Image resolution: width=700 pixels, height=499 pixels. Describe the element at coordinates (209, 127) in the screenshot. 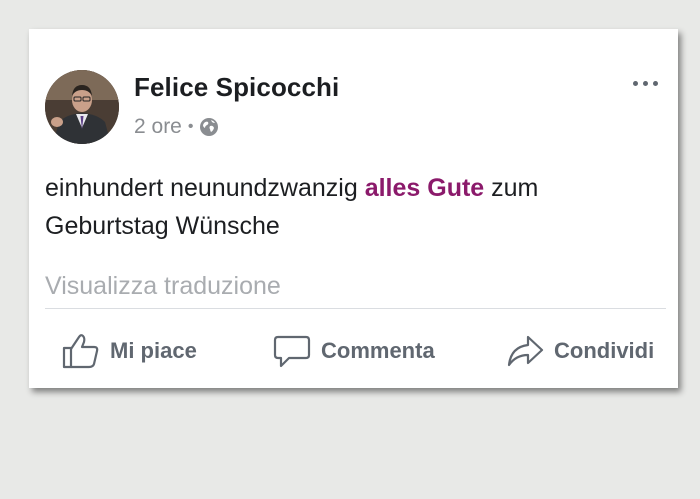

I see `globe-icon` at that location.